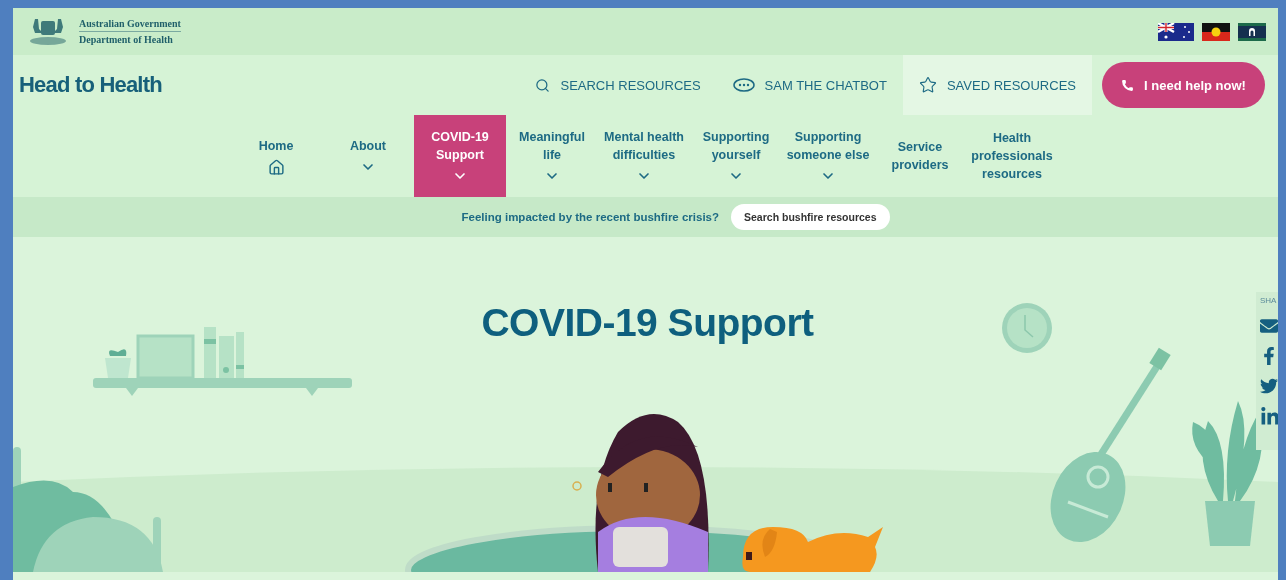 This screenshot has width=1286, height=580. I want to click on header-link: SAVED RESOURCES, so click(997, 85).